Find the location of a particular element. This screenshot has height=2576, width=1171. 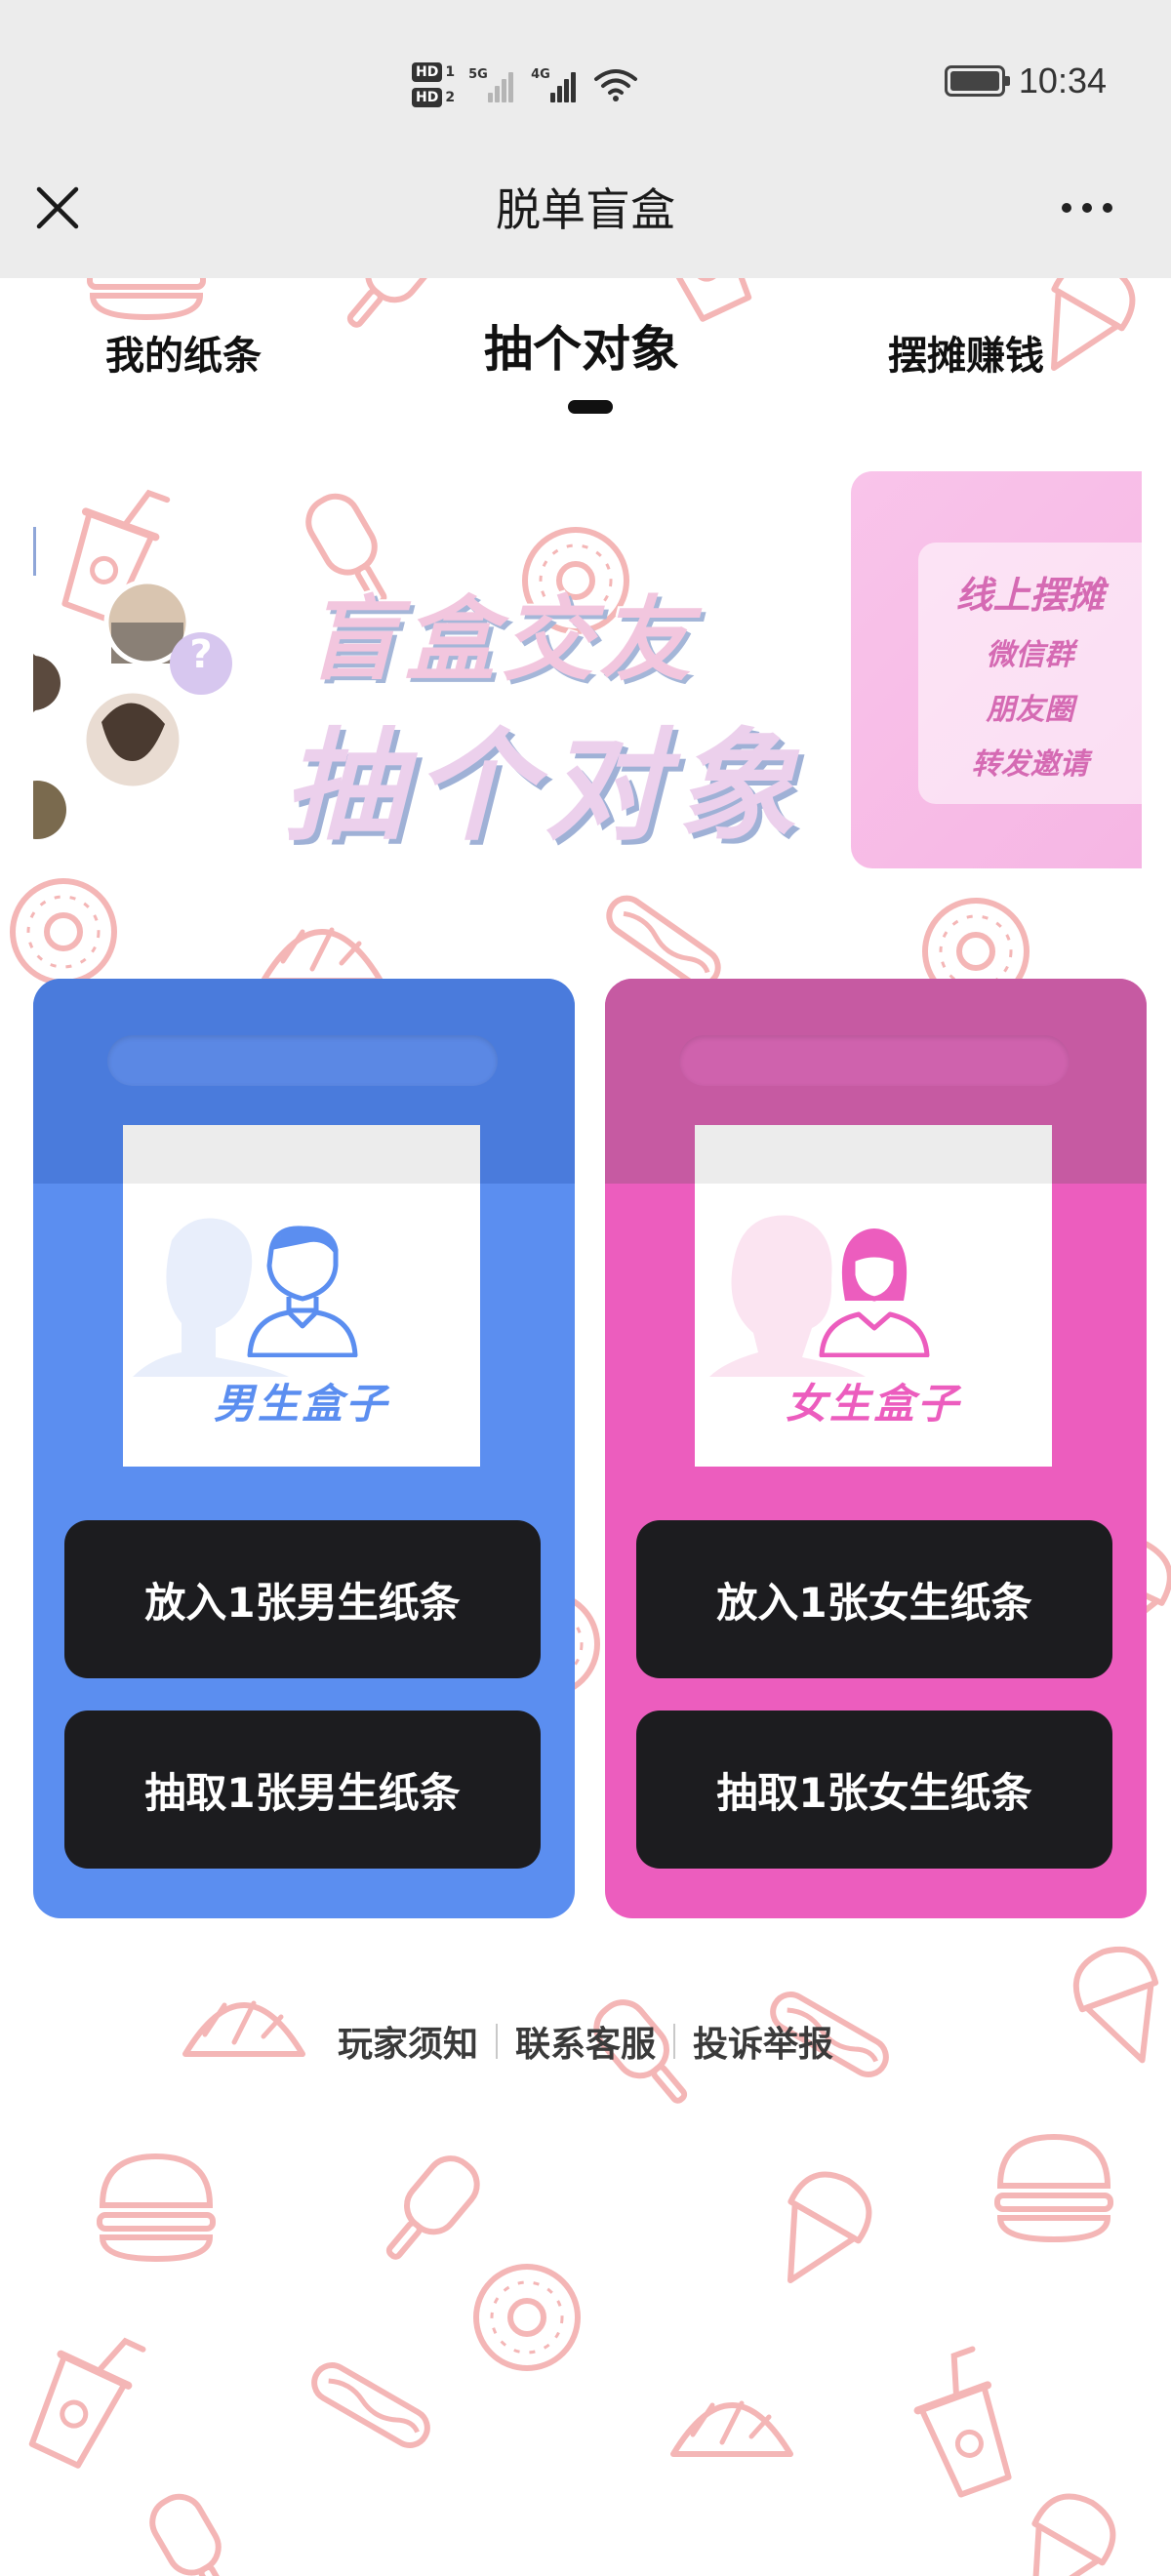

sim2-indicator: HD 2 is located at coordinates (433, 97).